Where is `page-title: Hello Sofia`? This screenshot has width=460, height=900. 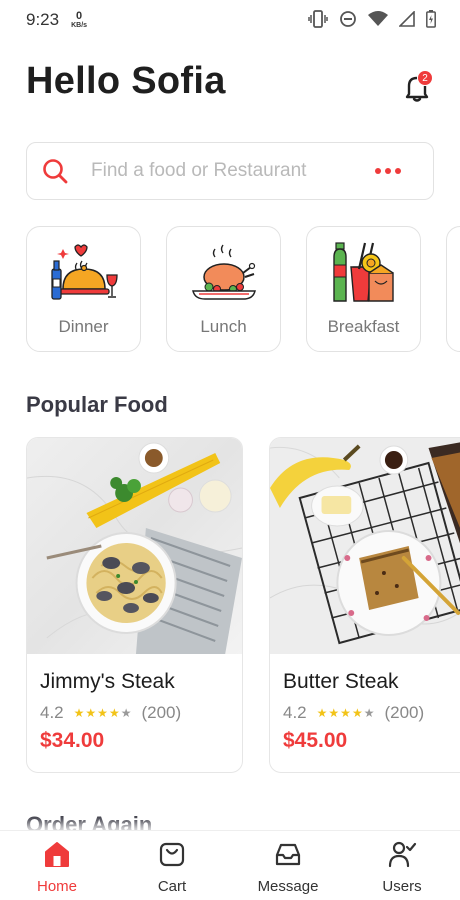
page-title: Hello Sofia is located at coordinates (126, 81).